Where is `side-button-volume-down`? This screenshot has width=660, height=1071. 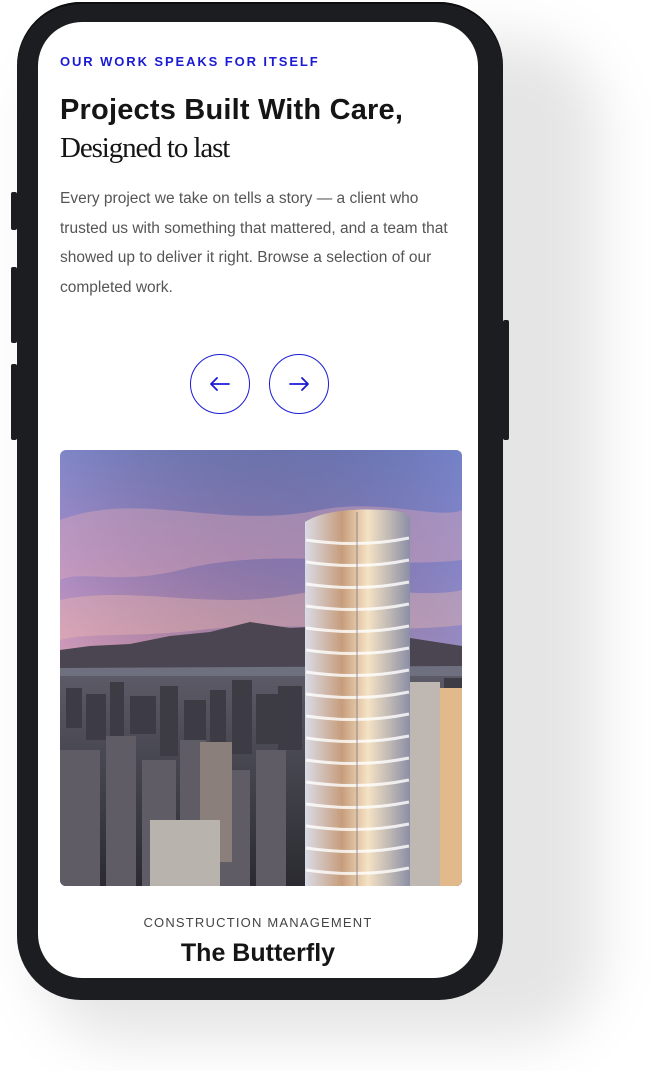 side-button-volume-down is located at coordinates (14, 402).